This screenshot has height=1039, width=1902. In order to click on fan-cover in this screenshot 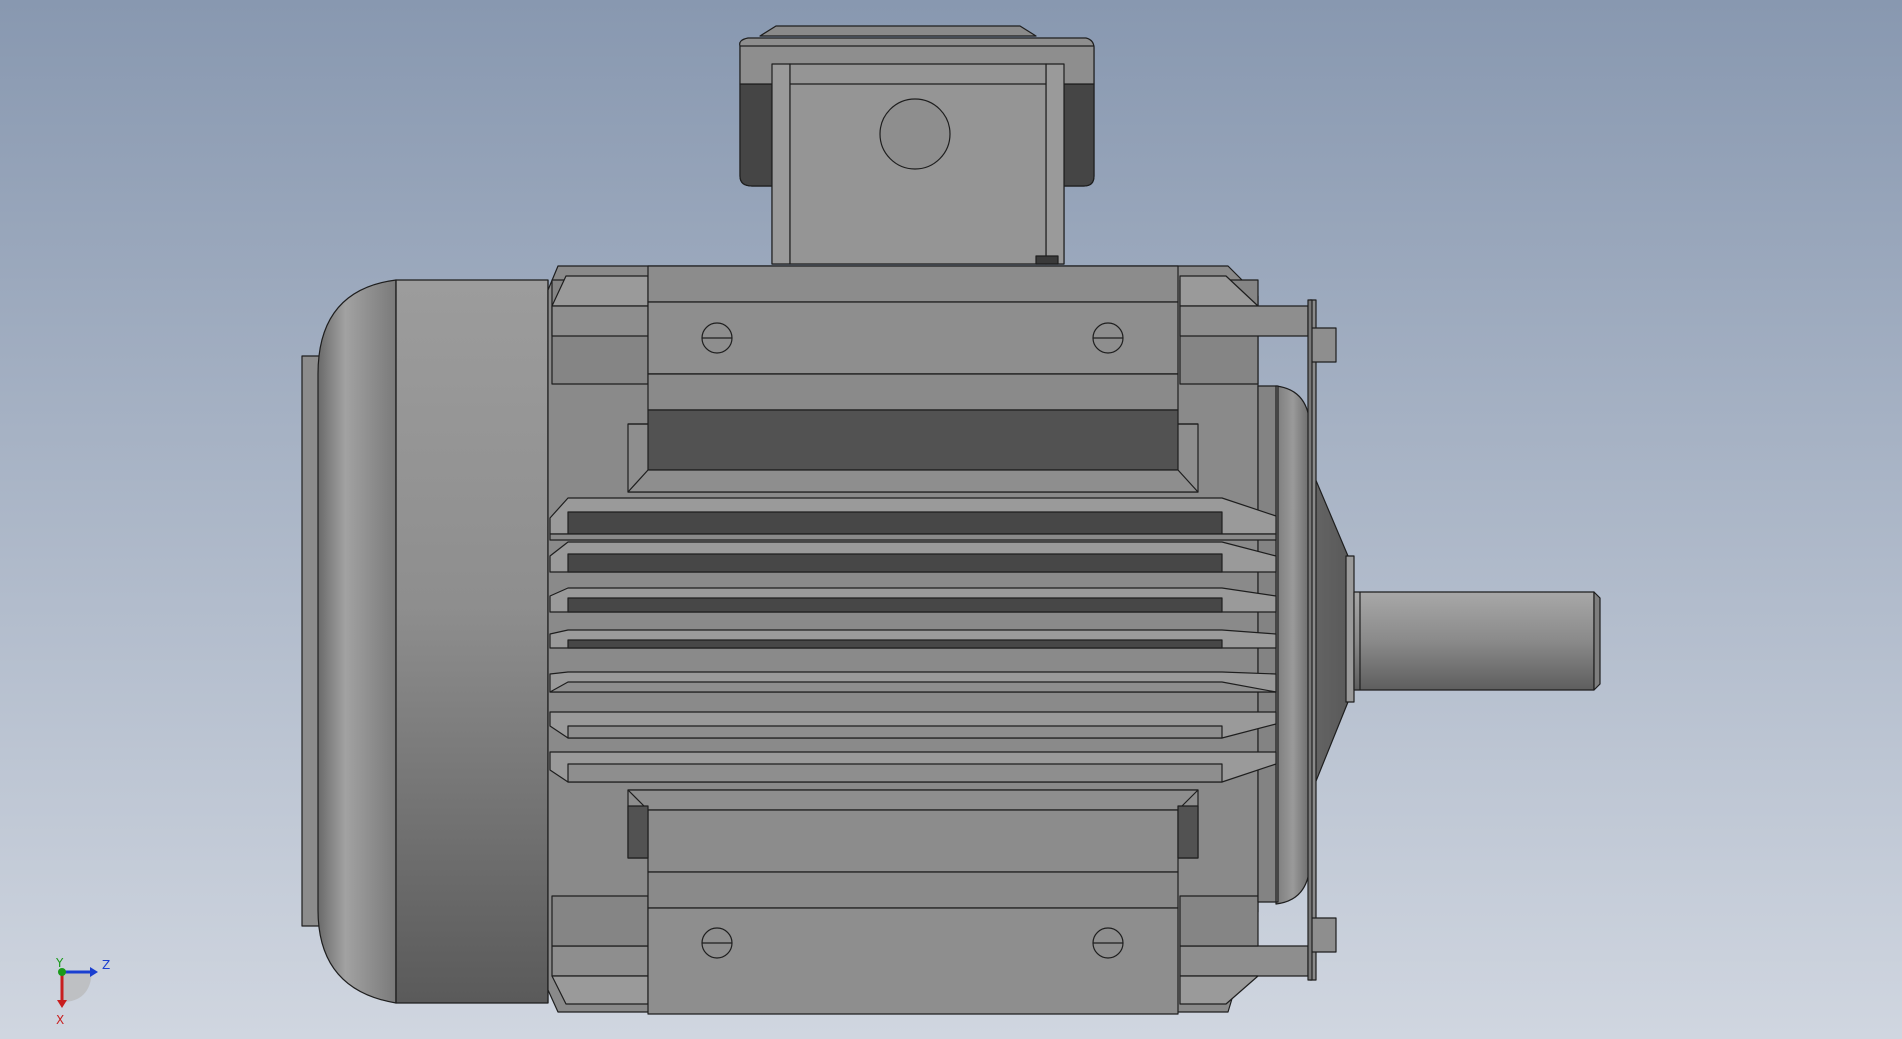, I will do `click(425, 641)`.